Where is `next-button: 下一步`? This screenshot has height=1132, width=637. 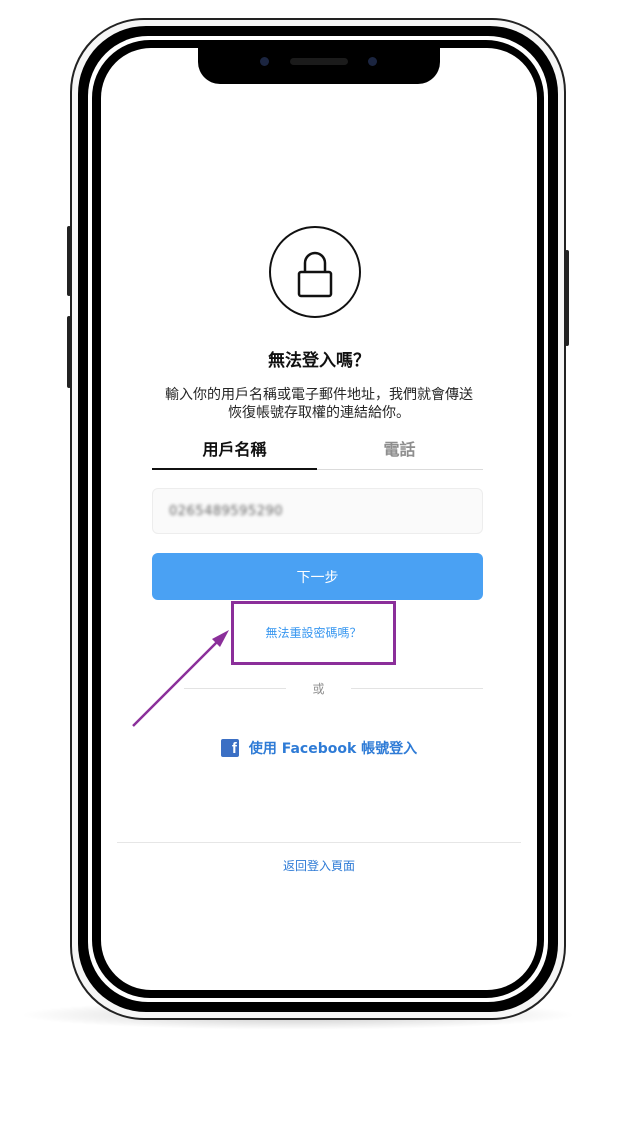 next-button: 下一步 is located at coordinates (317, 576).